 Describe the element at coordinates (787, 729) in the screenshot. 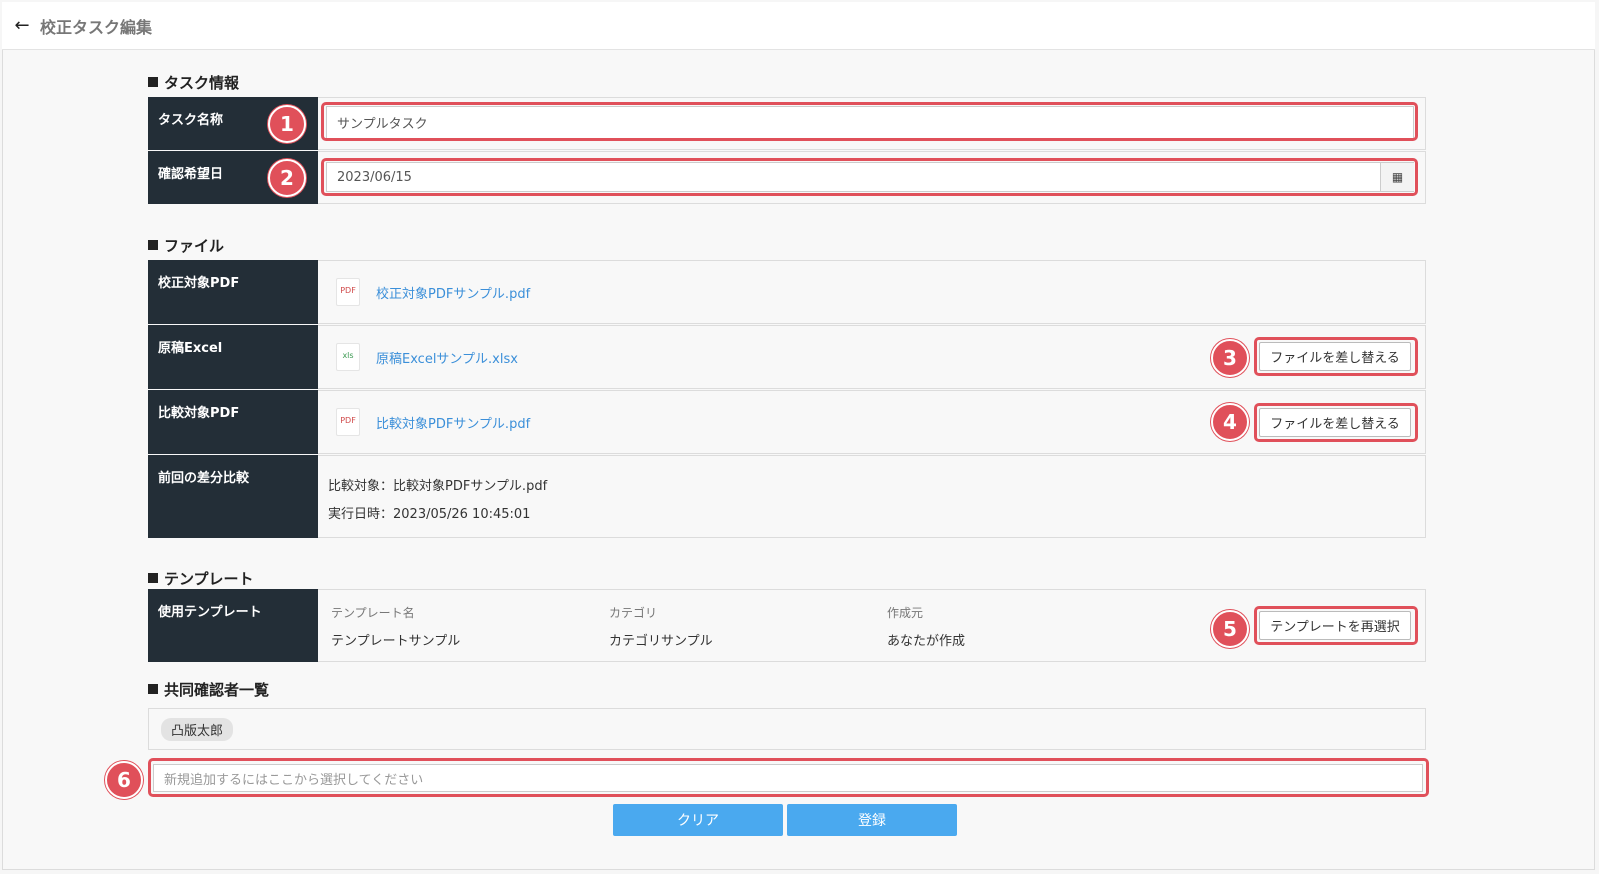

I see `reviewer-list` at that location.